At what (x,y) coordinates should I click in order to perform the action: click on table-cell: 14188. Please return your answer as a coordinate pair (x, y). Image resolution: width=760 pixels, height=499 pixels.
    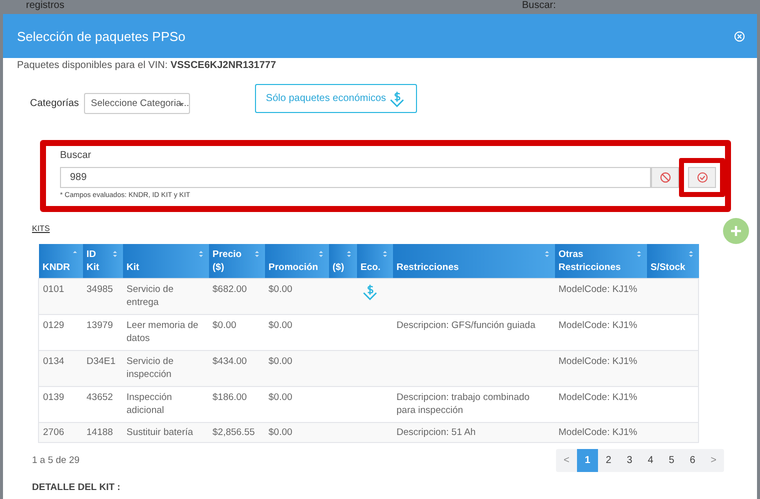
    Looking at the image, I should click on (102, 432).